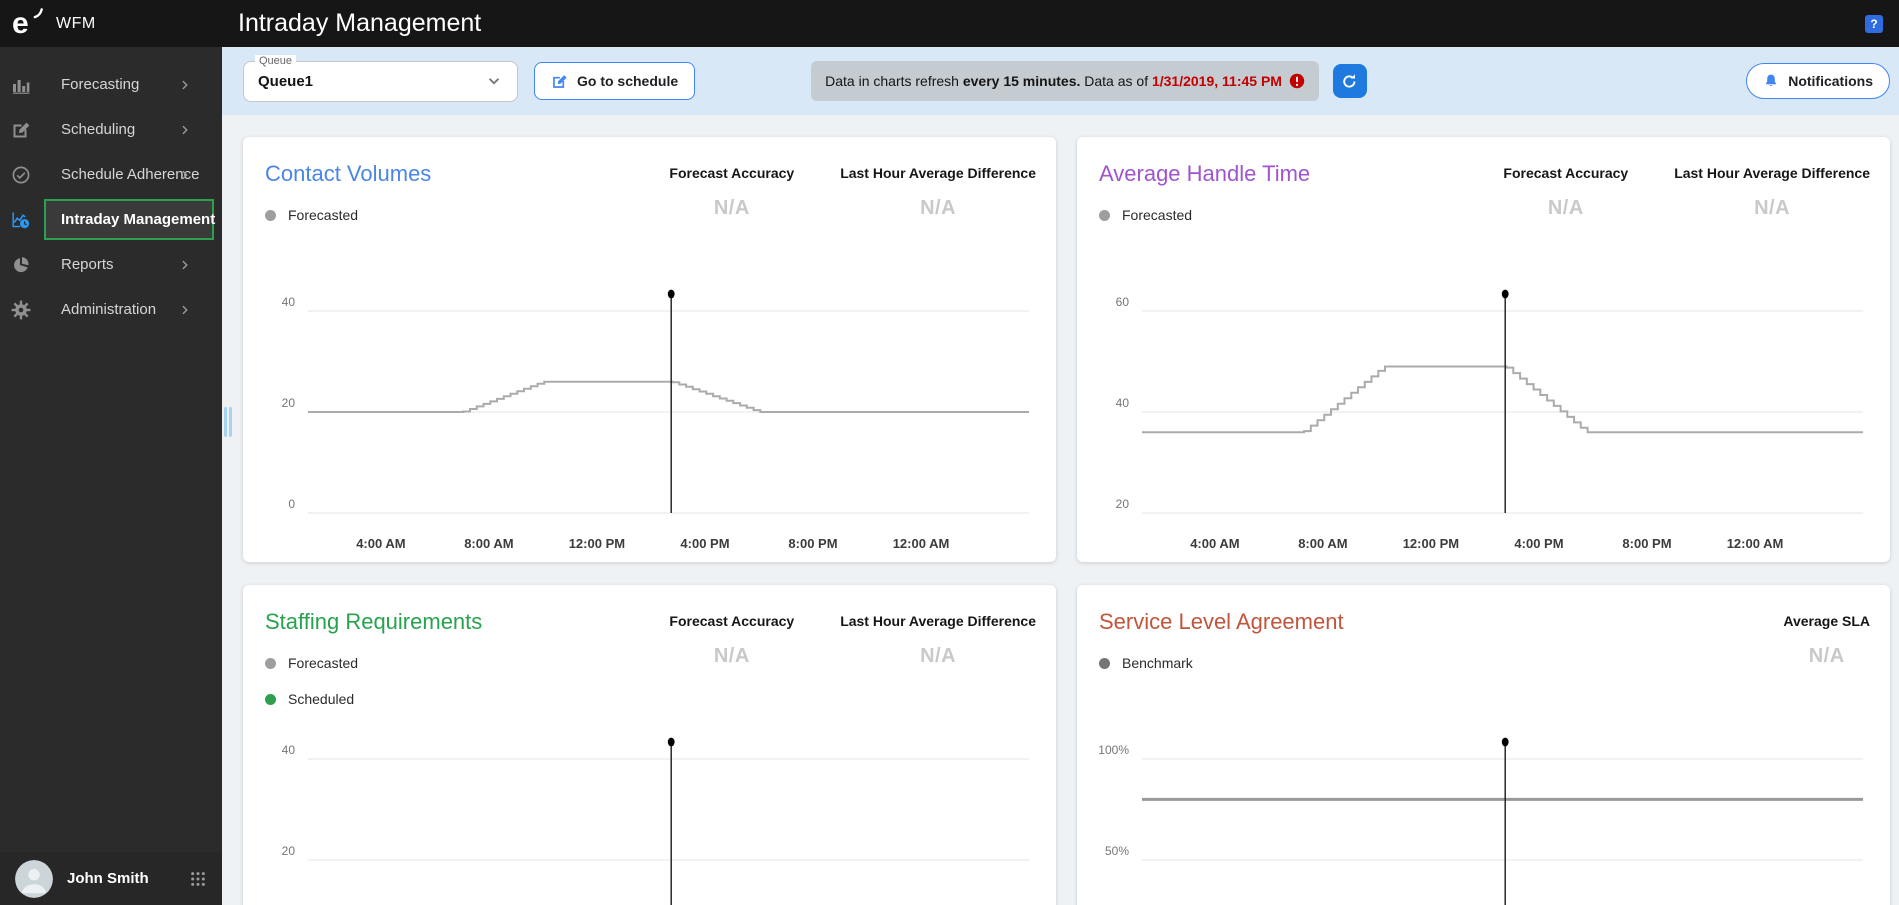  Describe the element at coordinates (494, 81) in the screenshot. I see `chevron-down-icon` at that location.